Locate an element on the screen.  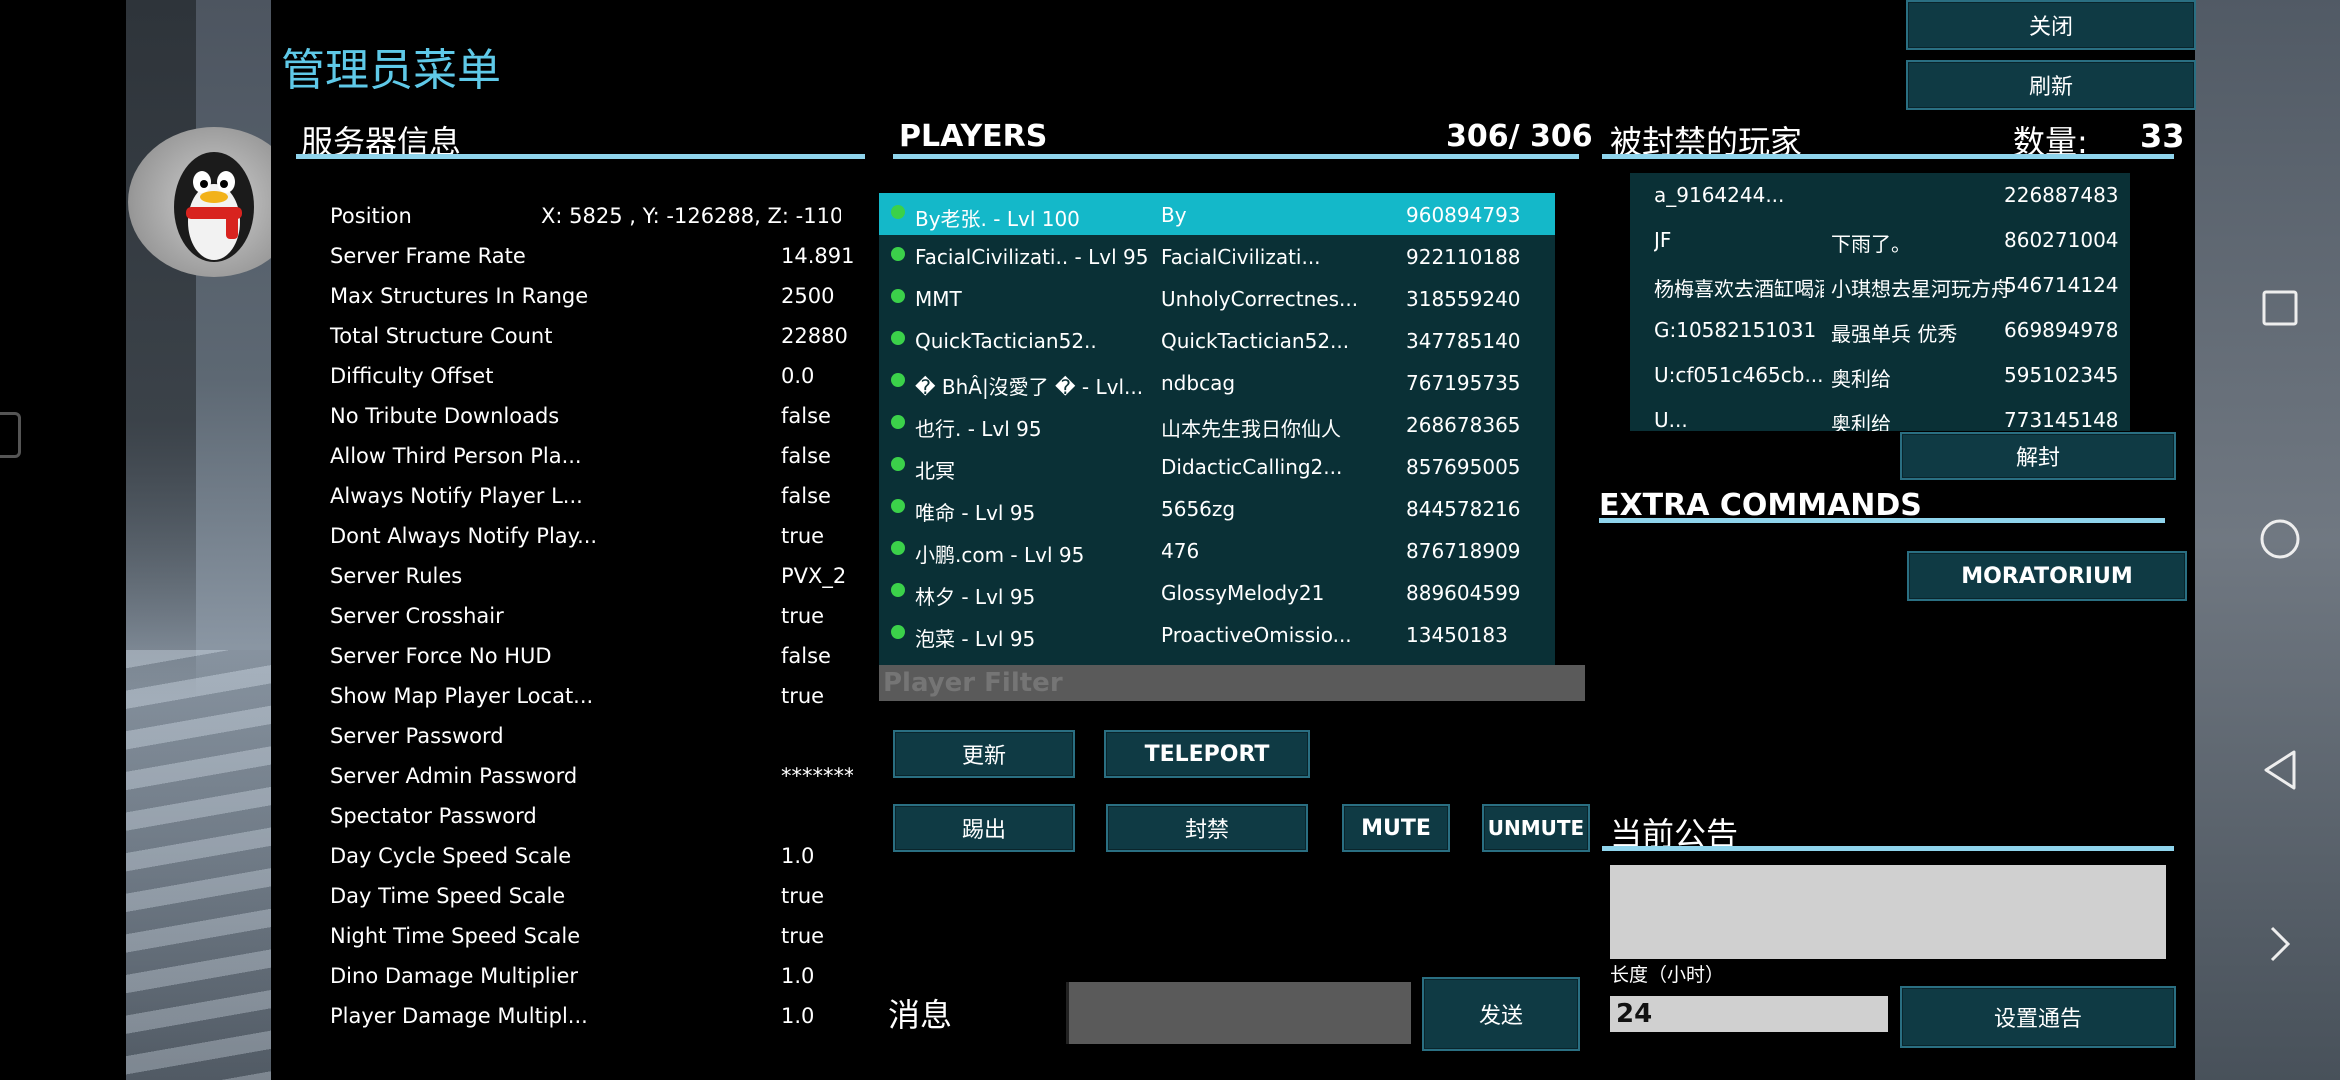
close-button: 关闭 is located at coordinates (2051, 25).